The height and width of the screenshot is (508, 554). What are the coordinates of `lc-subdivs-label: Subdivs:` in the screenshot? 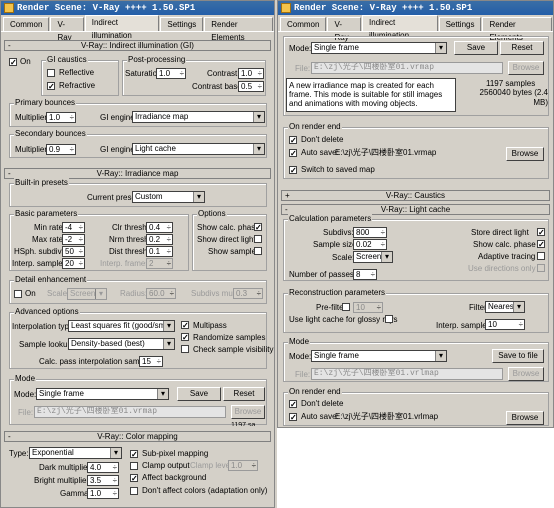 It's located at (338, 232).